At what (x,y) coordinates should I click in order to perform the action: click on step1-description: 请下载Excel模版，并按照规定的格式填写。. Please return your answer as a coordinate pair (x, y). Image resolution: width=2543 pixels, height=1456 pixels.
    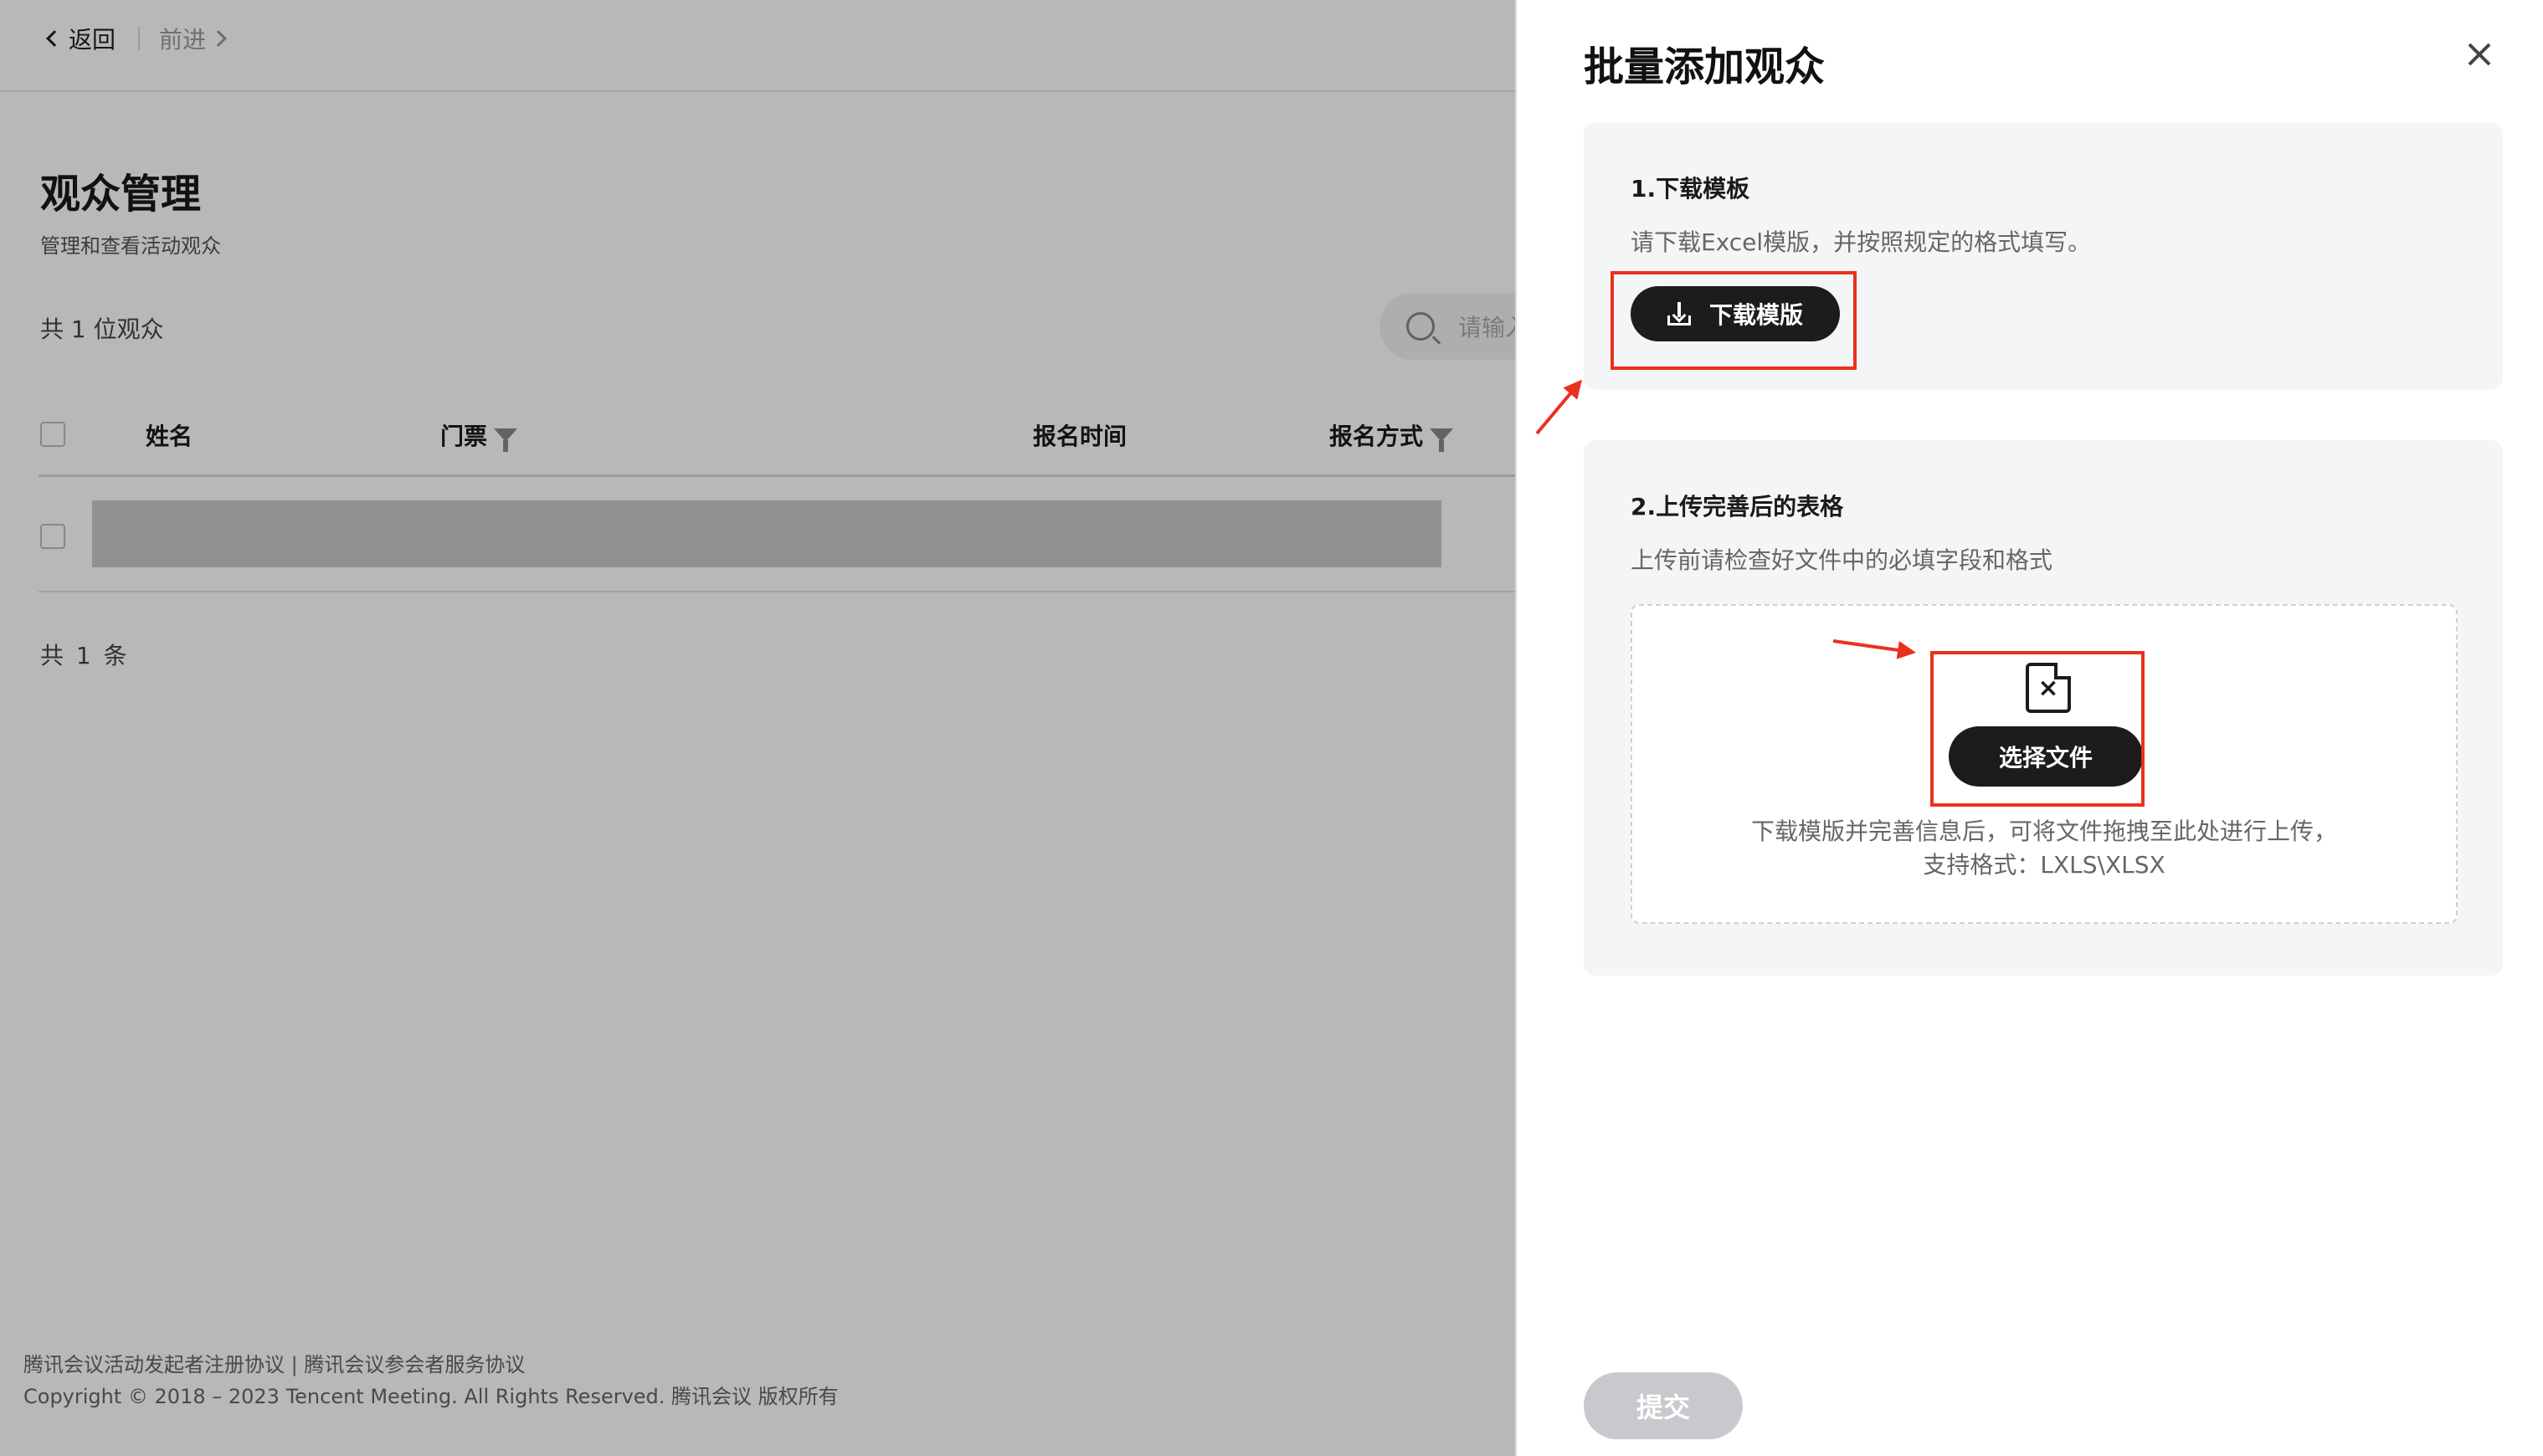
    Looking at the image, I should click on (1861, 242).